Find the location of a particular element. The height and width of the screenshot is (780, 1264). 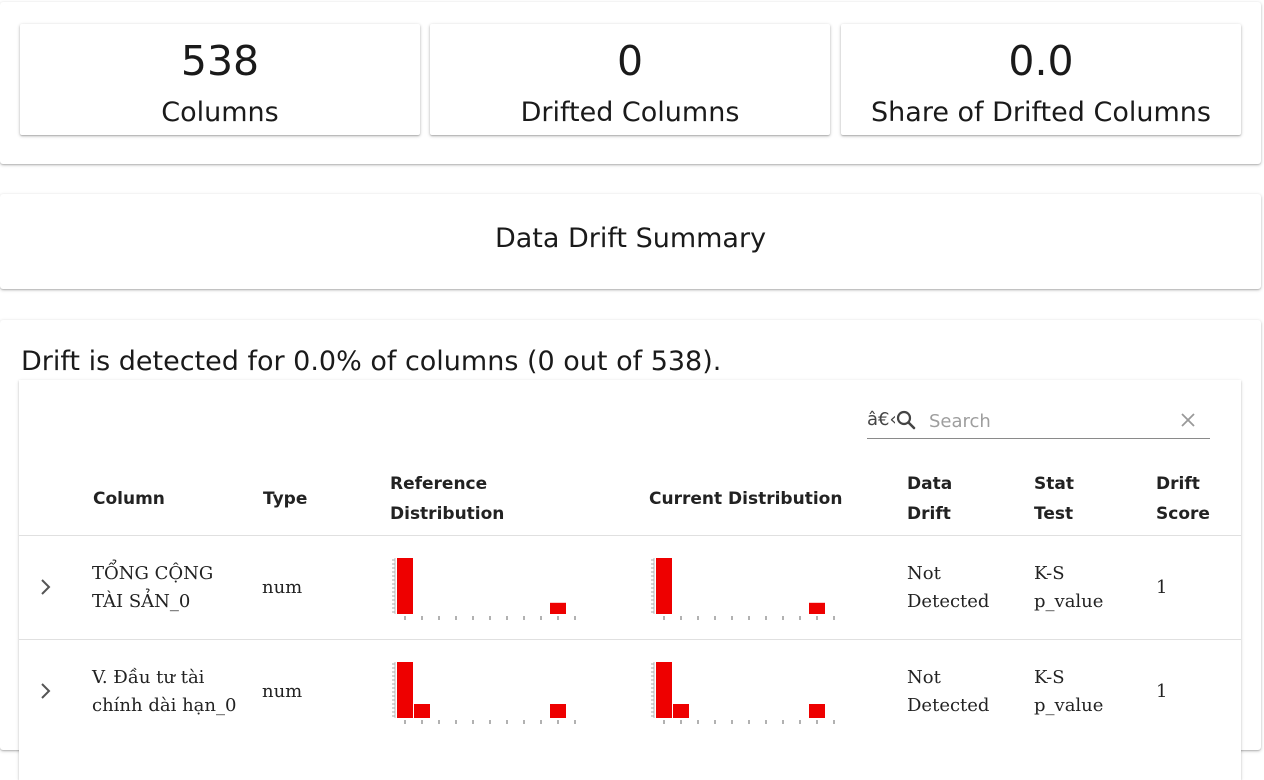

header-type: Type is located at coordinates (285, 499).